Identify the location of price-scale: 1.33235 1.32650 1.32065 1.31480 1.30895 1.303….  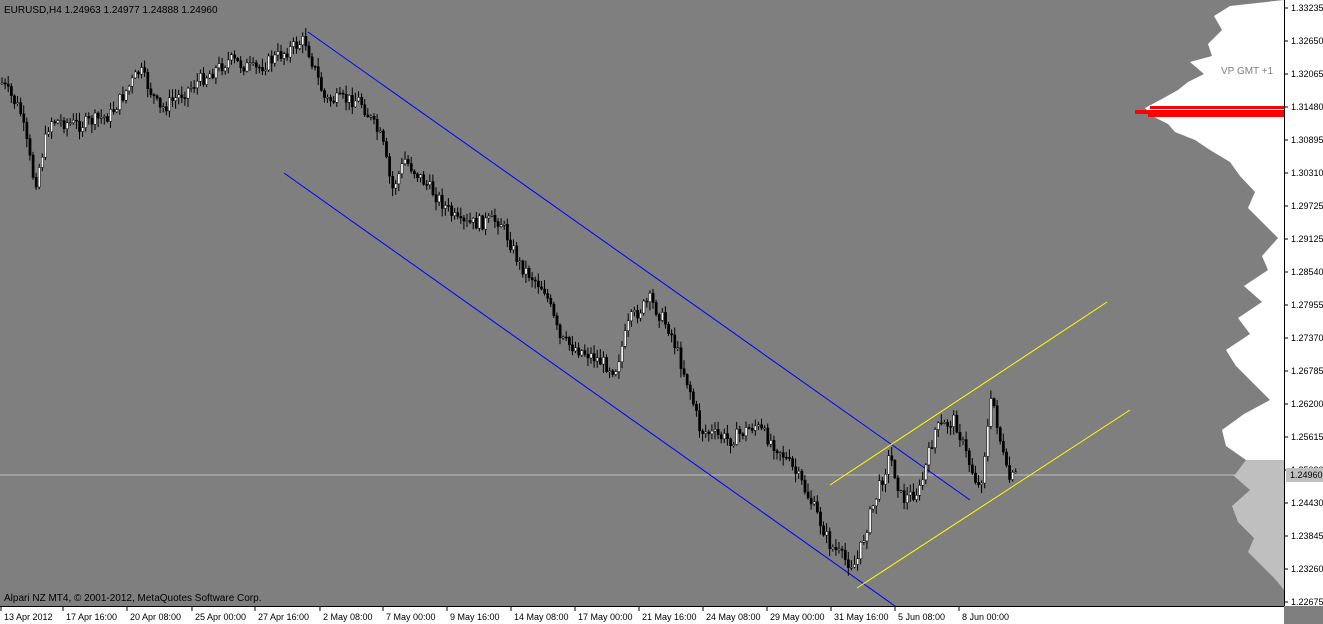
(1303, 303).